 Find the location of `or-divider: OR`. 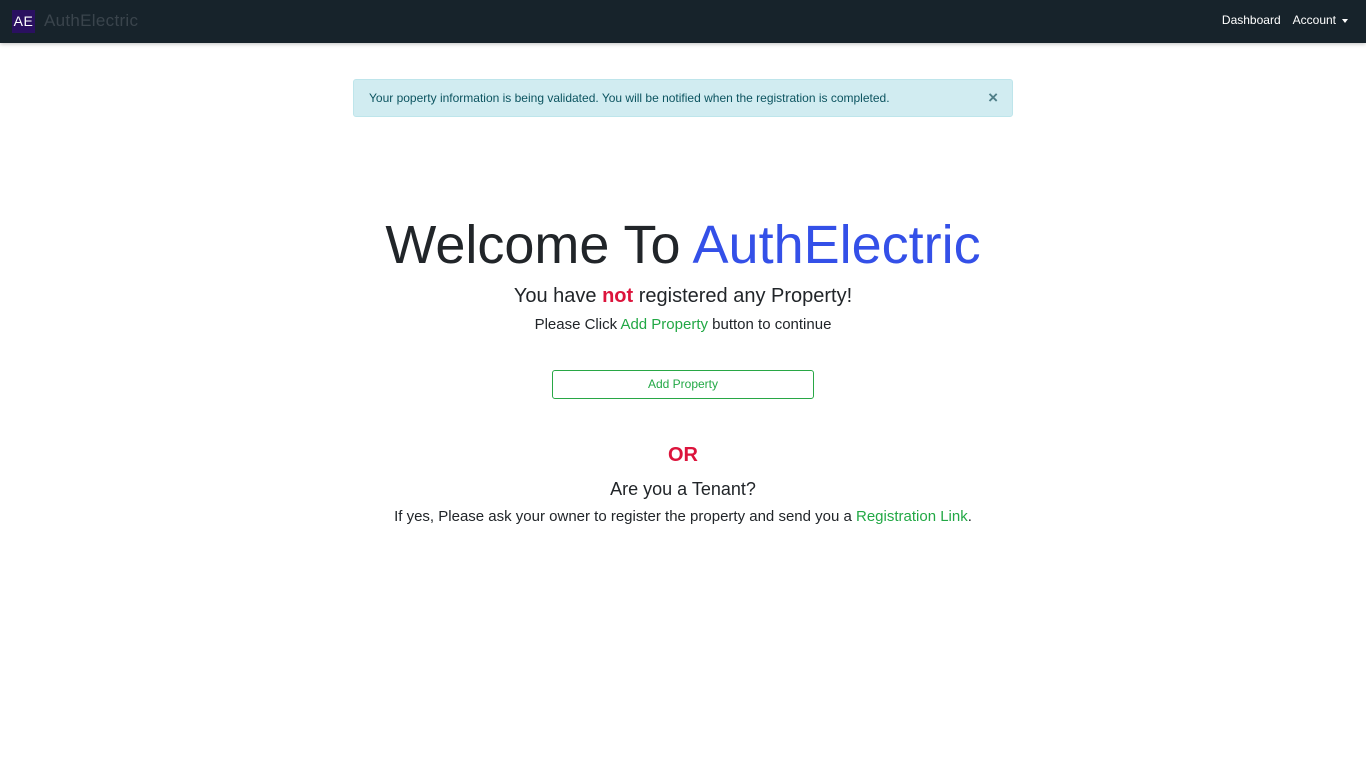

or-divider: OR is located at coordinates (683, 455).